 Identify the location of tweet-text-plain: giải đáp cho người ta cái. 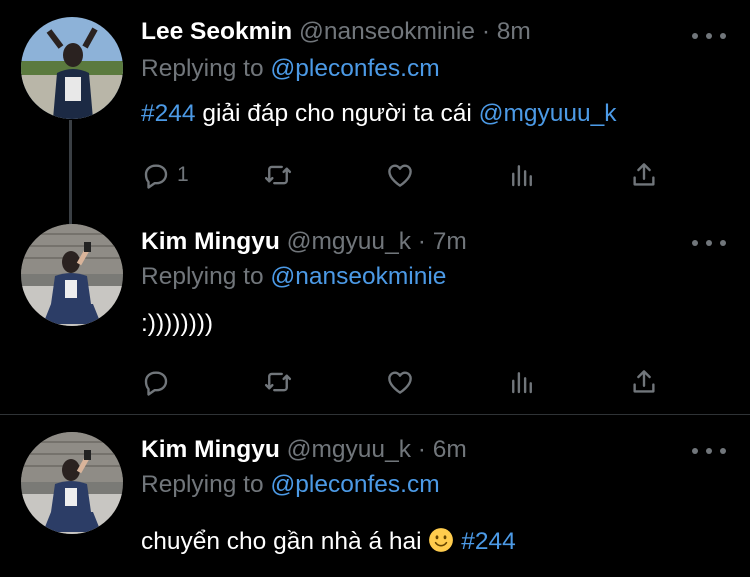
(337, 113).